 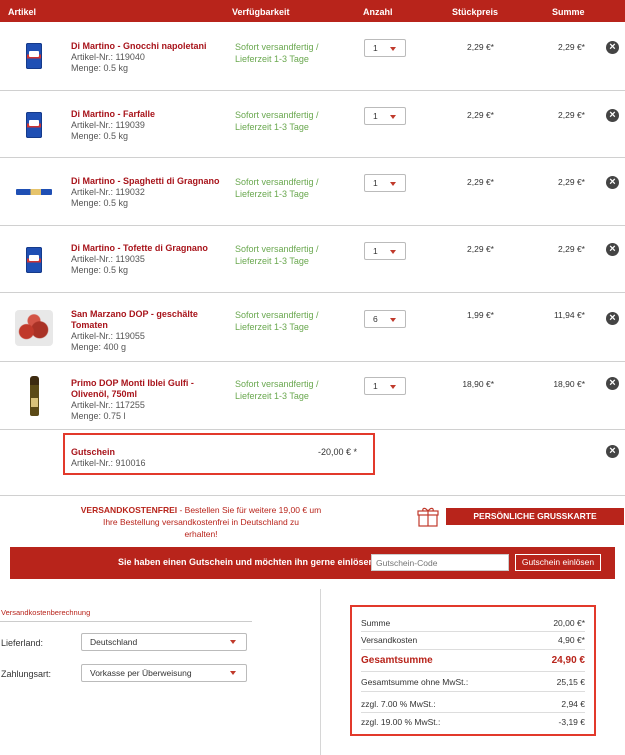 I want to click on shipping-value: 4,90 €*, so click(x=571, y=640).